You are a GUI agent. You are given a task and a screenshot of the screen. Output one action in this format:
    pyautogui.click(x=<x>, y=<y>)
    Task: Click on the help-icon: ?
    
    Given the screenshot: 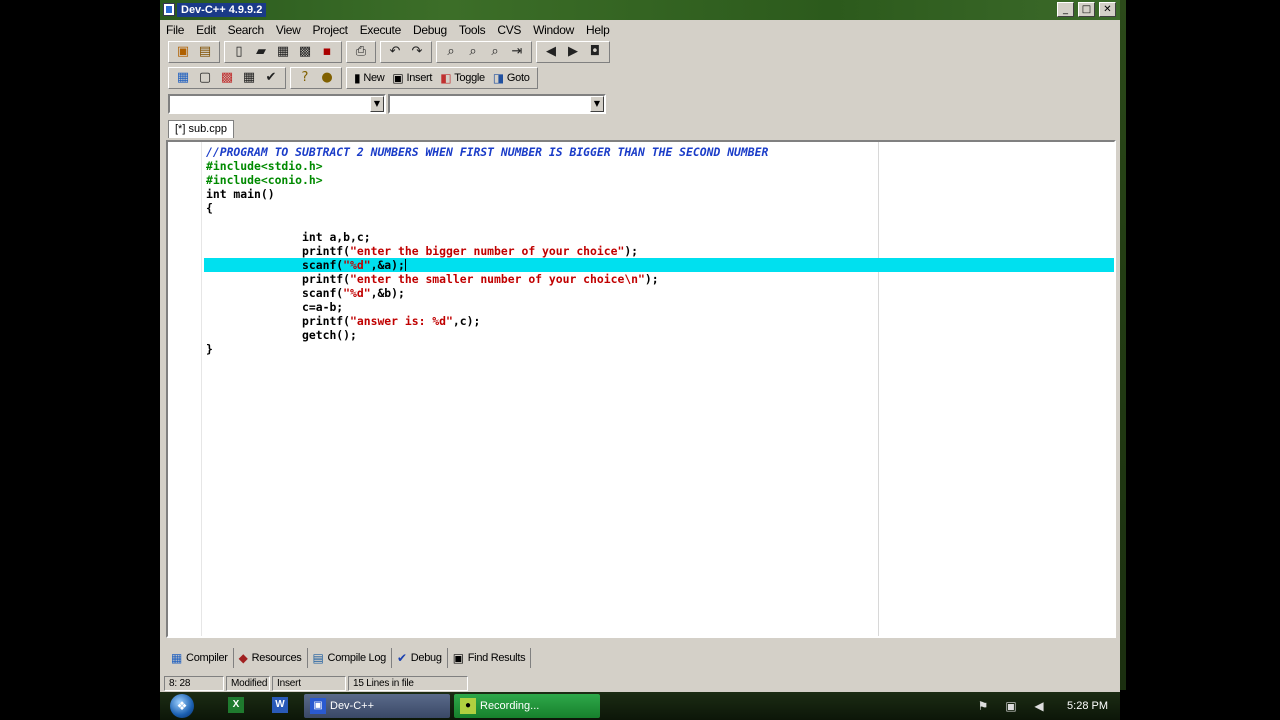 What is the action you would take?
    pyautogui.click(x=305, y=78)
    